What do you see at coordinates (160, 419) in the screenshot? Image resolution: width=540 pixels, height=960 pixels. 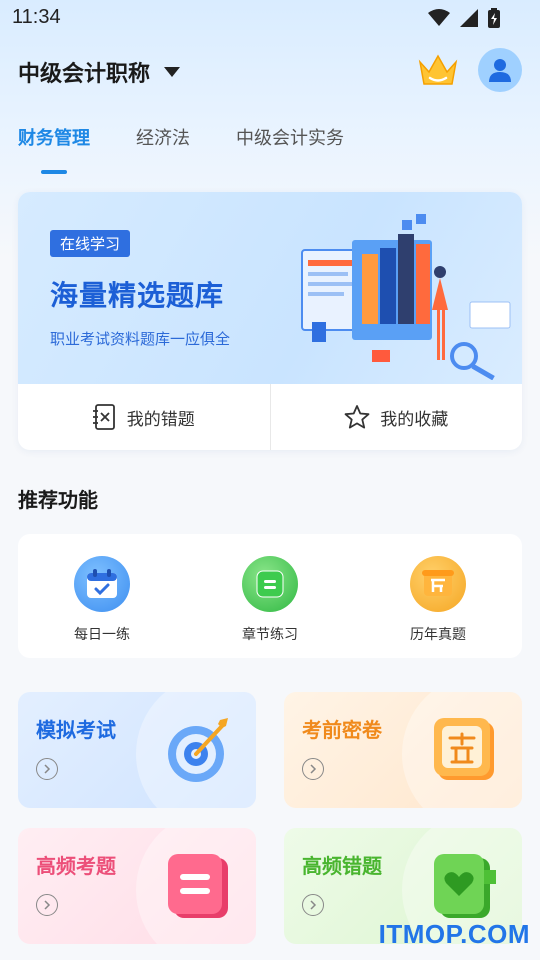 I see `my-wrong-questions-label: 我的错题` at bounding box center [160, 419].